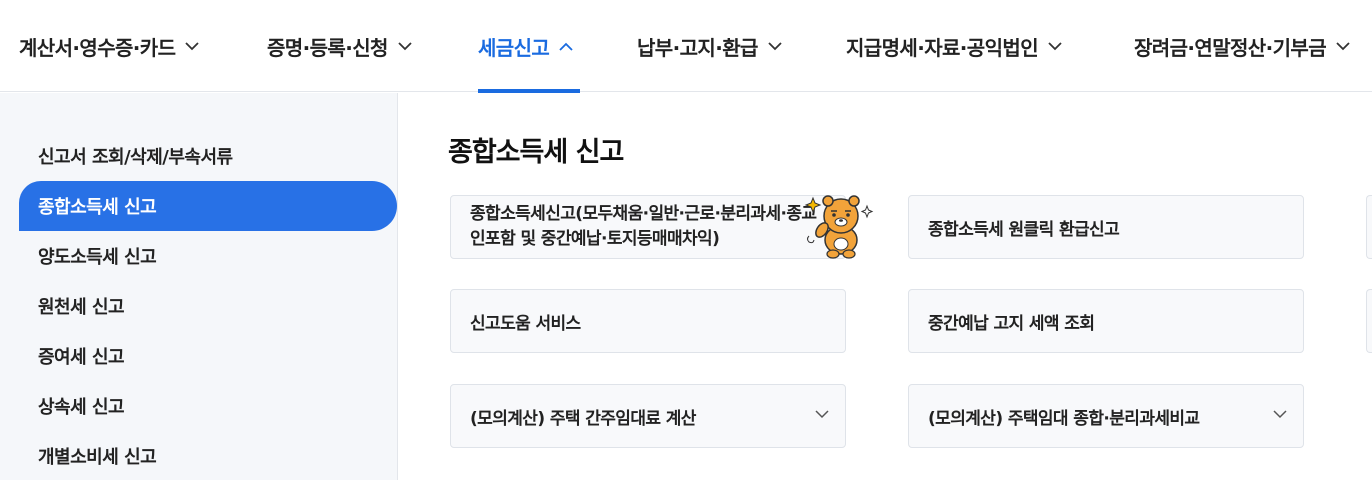  What do you see at coordinates (697, 47) in the screenshot?
I see `nav-item-label: 납부·고지·환급` at bounding box center [697, 47].